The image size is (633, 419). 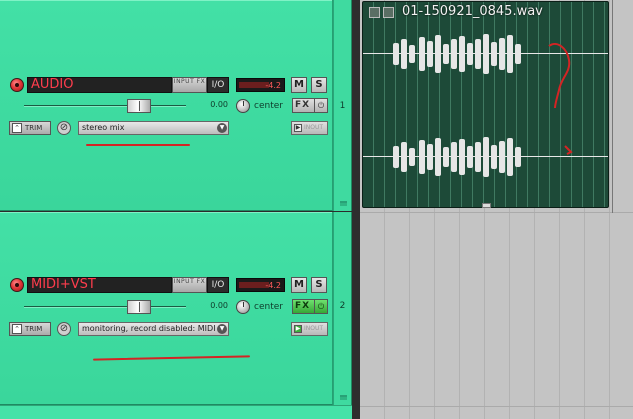 I want to click on track-number-strip: 1, so click(x=342, y=105).